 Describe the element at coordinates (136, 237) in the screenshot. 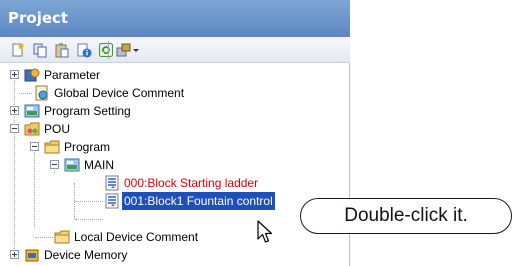

I see `tree-item-label: Local Device Comment` at that location.